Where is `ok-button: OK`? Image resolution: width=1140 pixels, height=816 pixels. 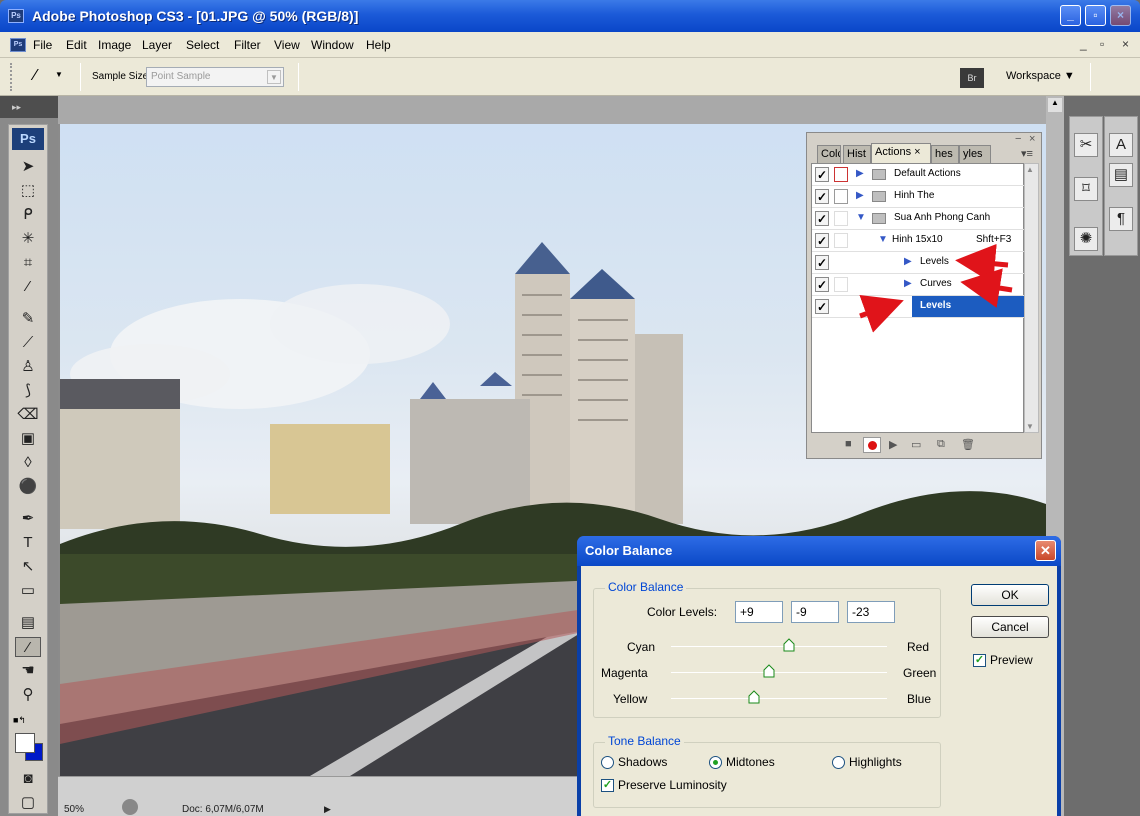 ok-button: OK is located at coordinates (1010, 595).